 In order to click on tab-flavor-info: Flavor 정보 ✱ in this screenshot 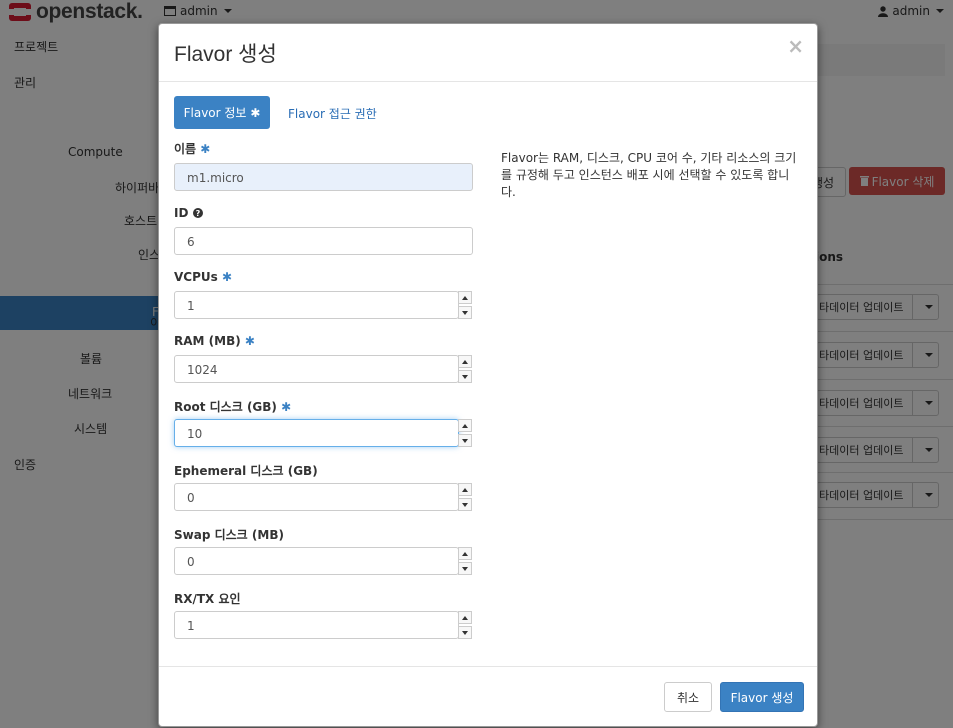, I will do `click(222, 112)`.